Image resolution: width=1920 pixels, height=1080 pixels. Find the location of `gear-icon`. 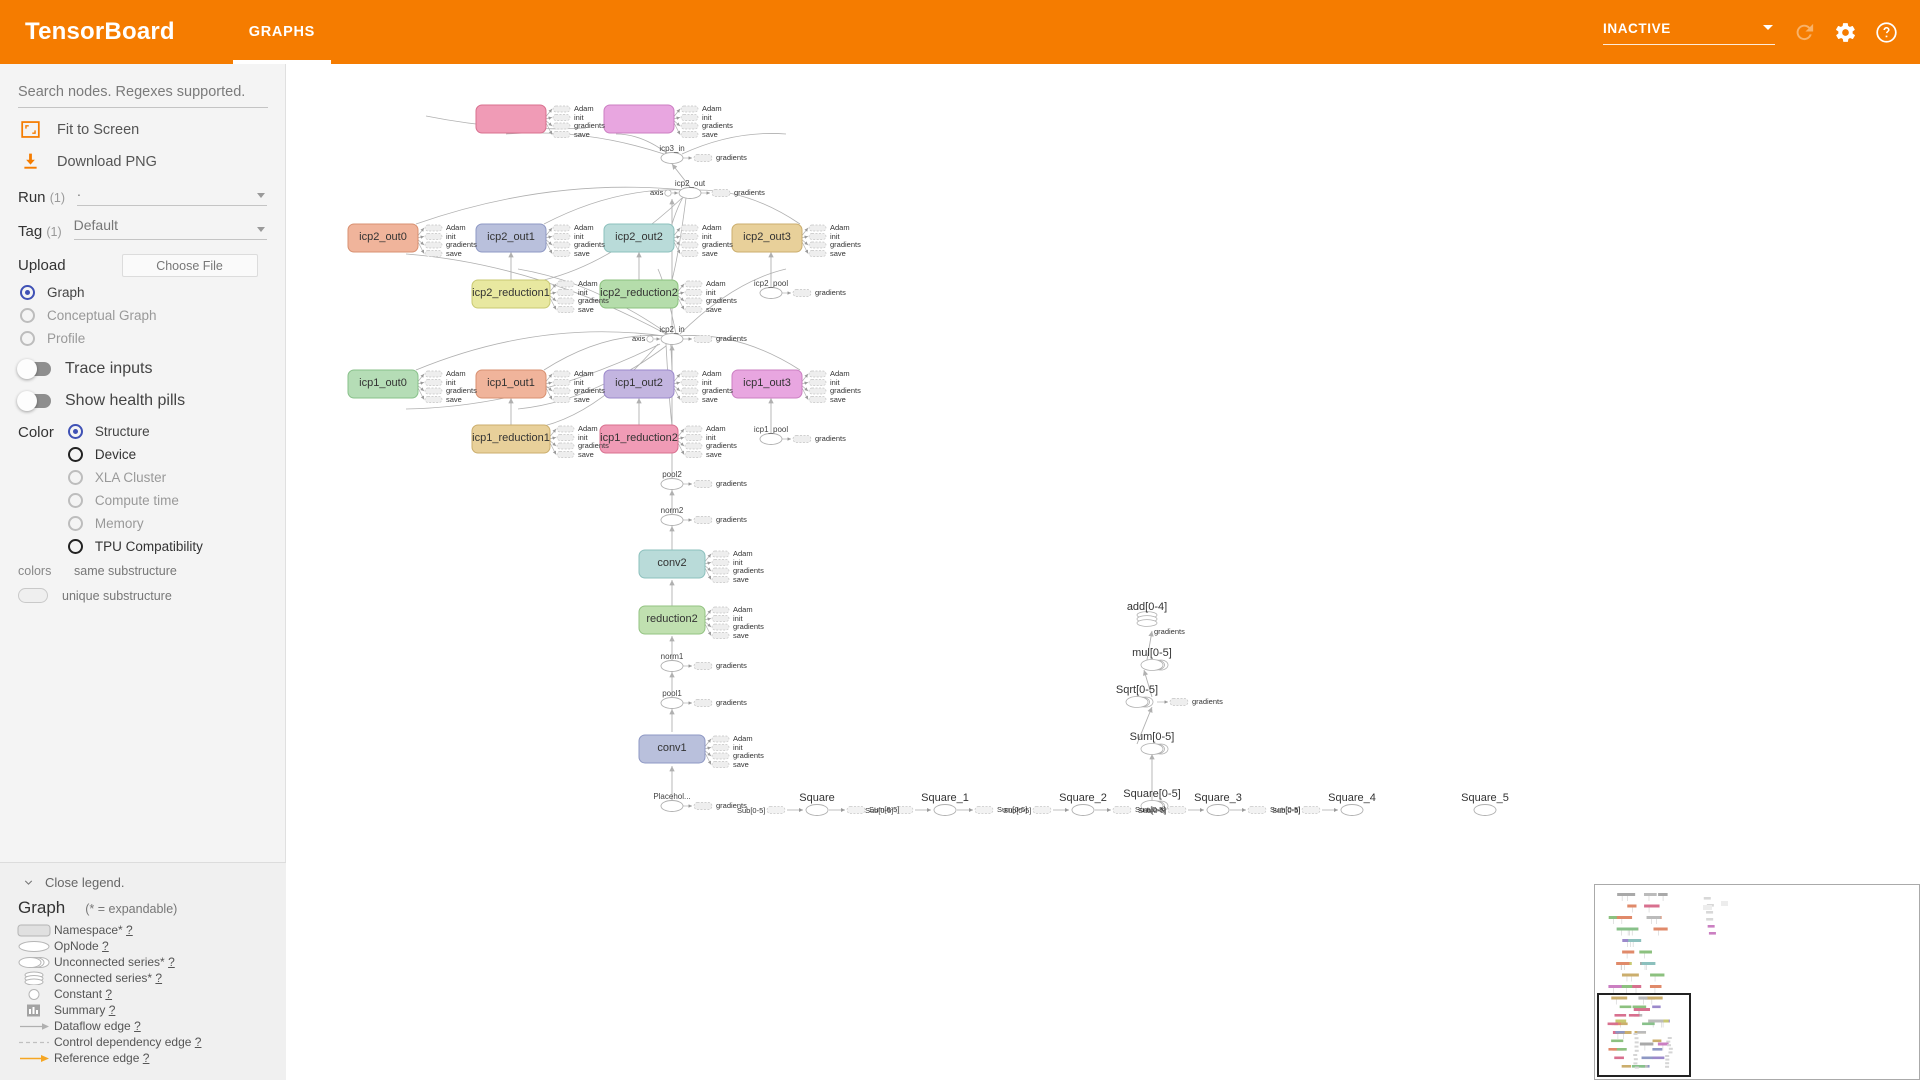

gear-icon is located at coordinates (1845, 32).